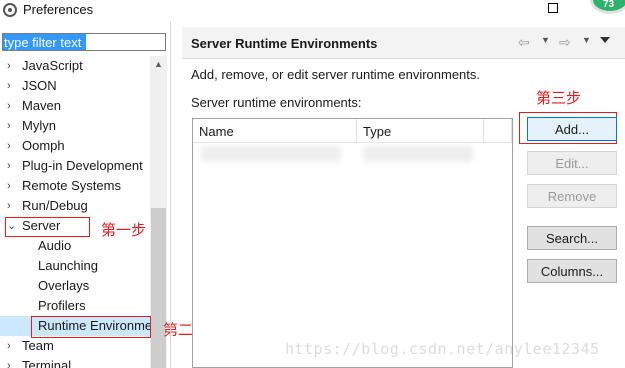  I want to click on tree-item-label: Profilers, so click(62, 305).